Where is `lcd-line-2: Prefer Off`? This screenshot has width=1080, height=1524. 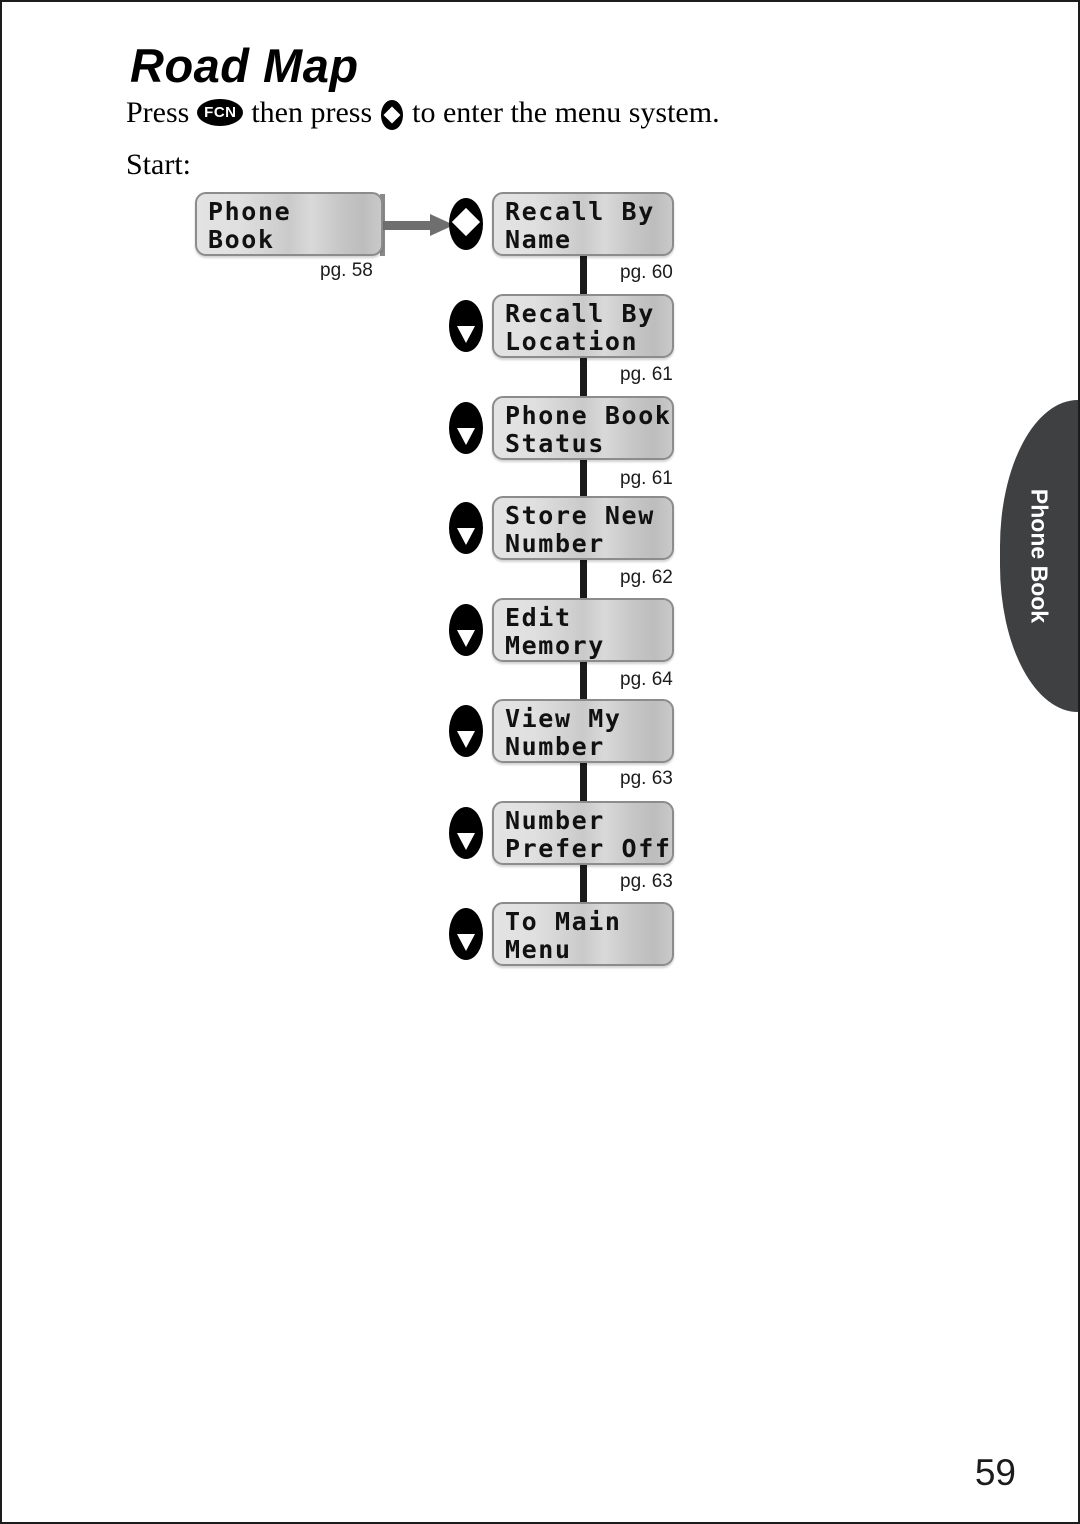 lcd-line-2: Prefer Off is located at coordinates (587, 849).